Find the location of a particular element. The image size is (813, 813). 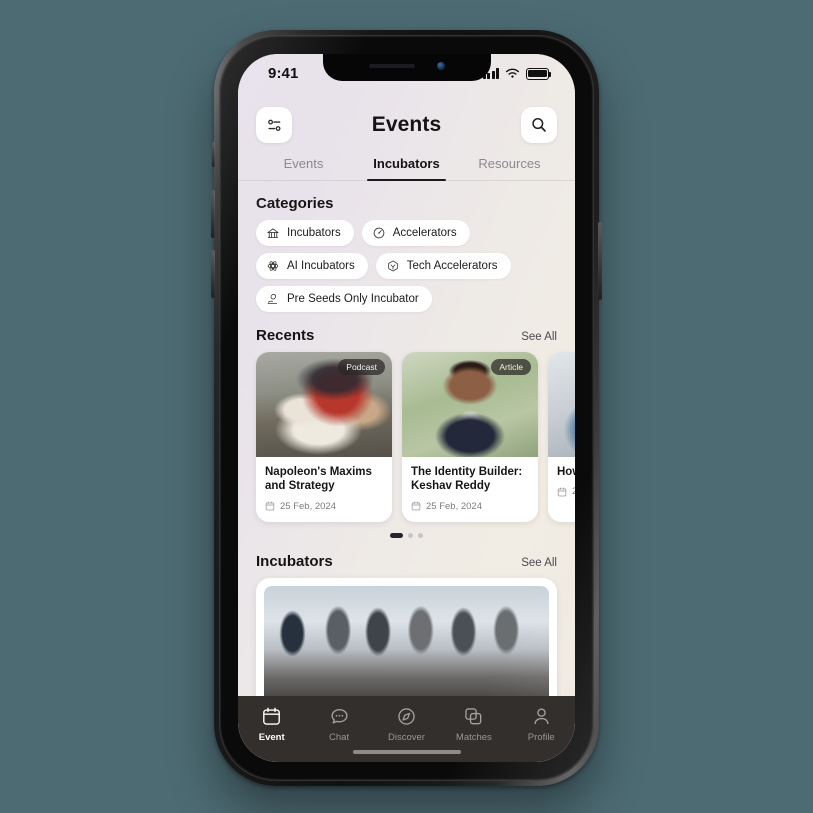

bank-building-icon is located at coordinates (273, 233).